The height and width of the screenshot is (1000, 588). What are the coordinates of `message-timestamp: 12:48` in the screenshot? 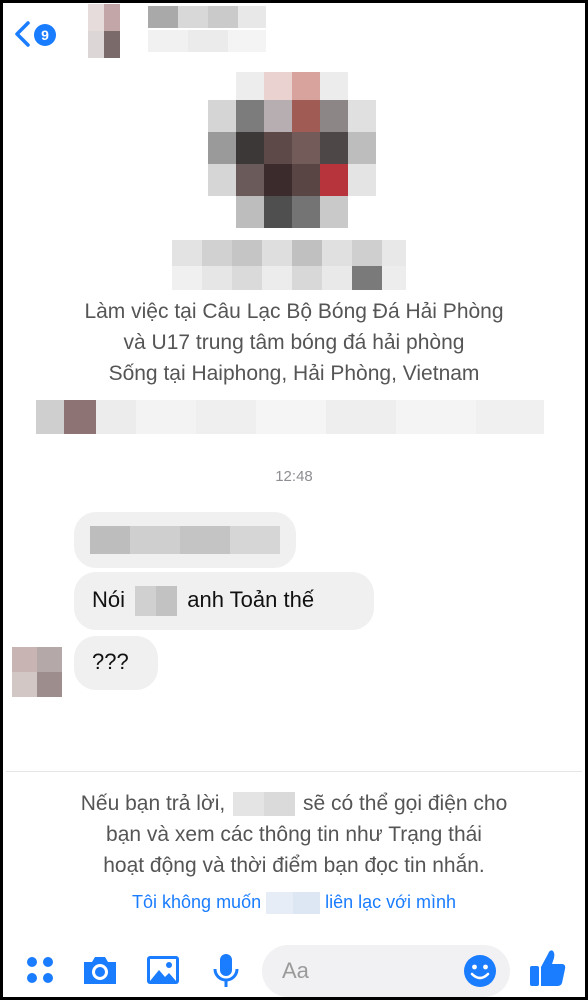 It's located at (294, 476).